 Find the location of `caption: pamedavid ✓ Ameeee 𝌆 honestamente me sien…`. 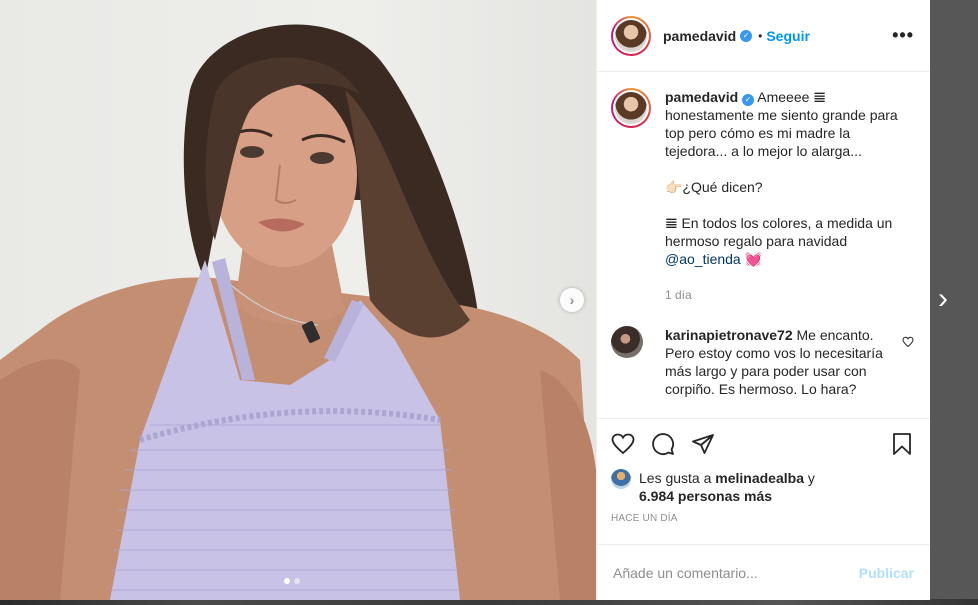

caption: pamedavid ✓ Ameeee 𝌆 honestamente me sien… is located at coordinates (762, 196).